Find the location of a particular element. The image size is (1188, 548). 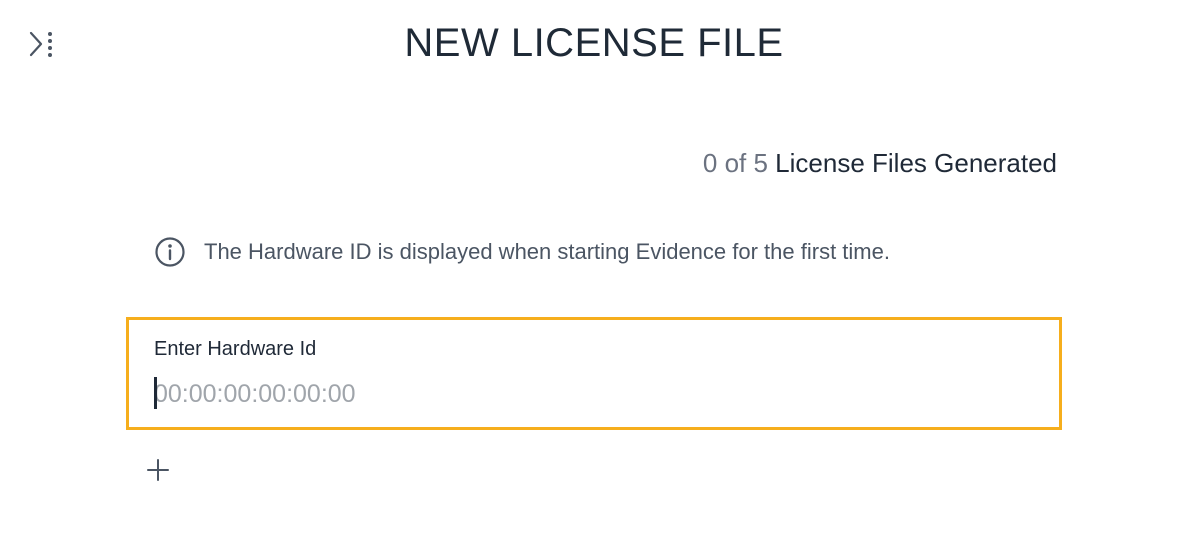

text-cursor is located at coordinates (155, 393).